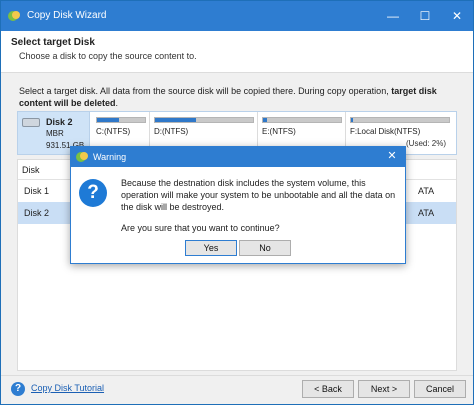  Describe the element at coordinates (53, 42) in the screenshot. I see `page-title: Select target Disk` at that location.